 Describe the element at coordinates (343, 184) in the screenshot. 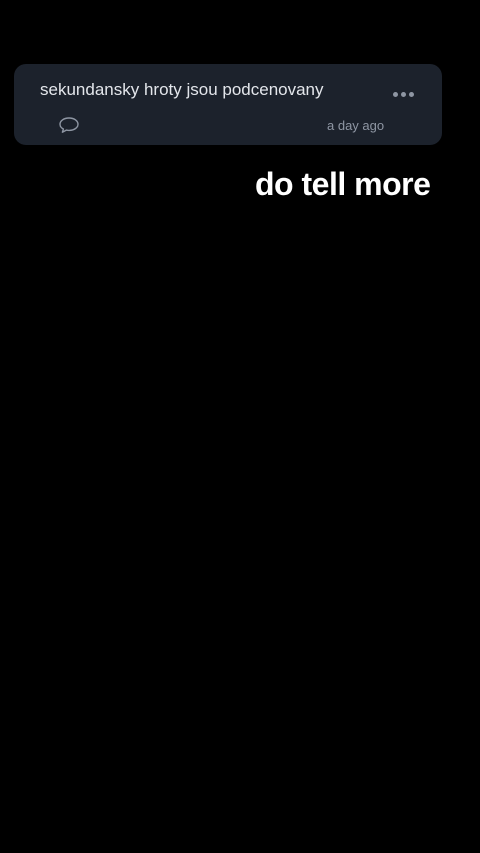

I see `story-caption: do tell more` at that location.